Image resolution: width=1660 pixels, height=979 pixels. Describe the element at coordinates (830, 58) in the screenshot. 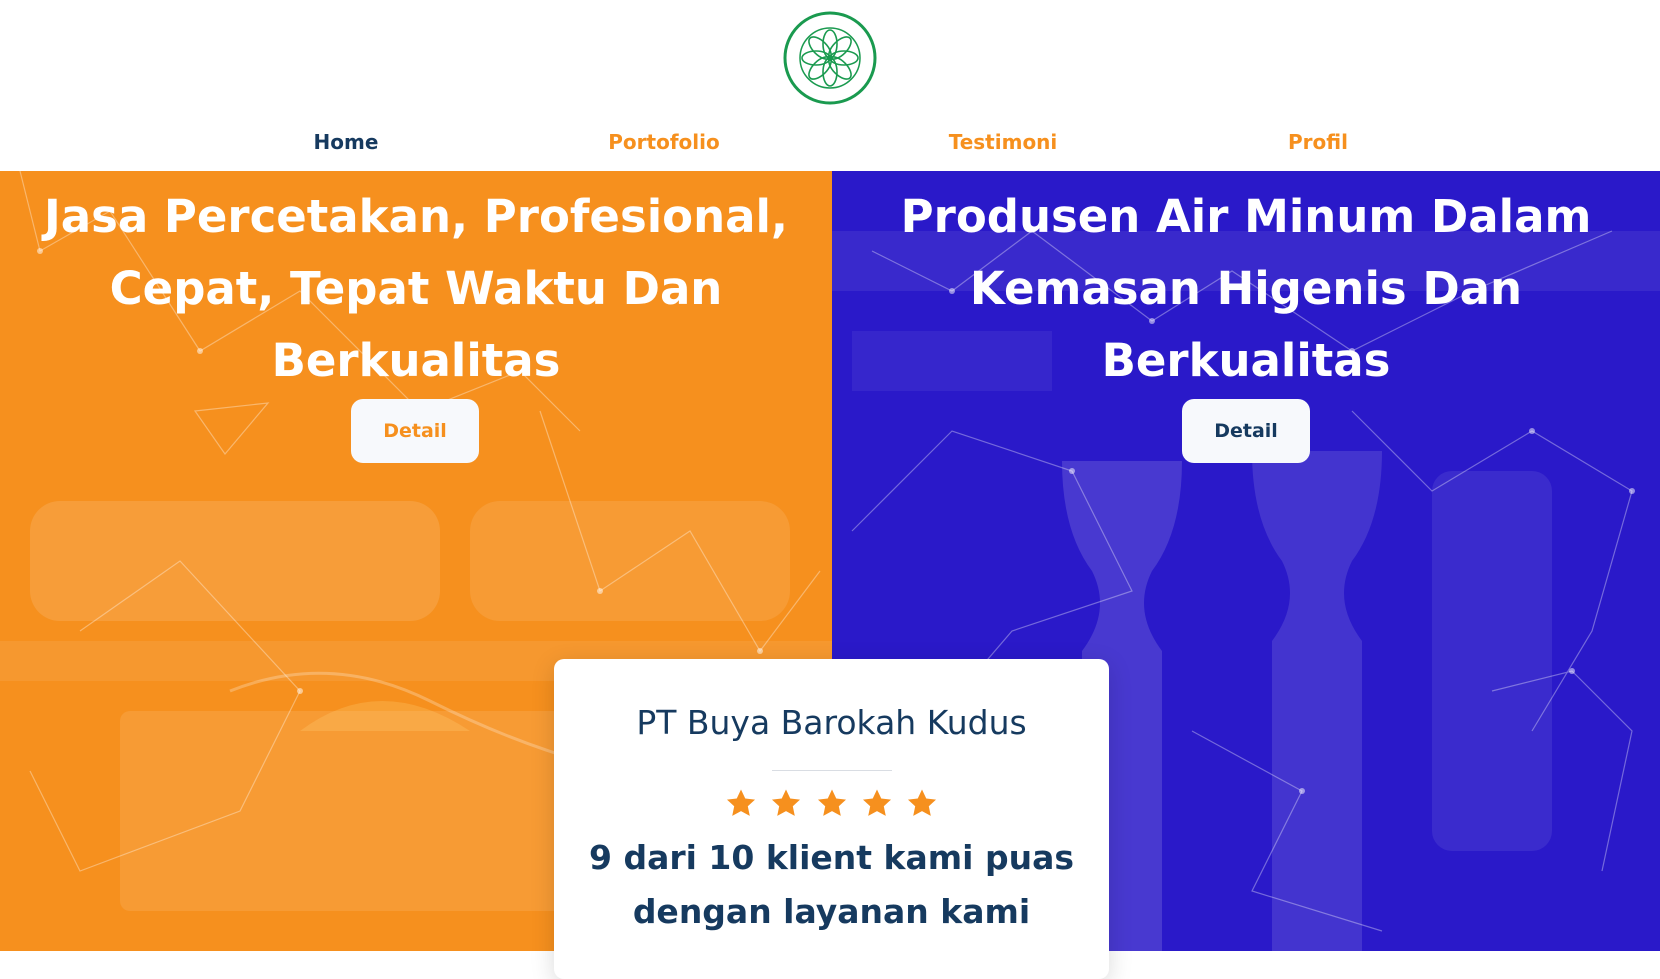

I see `lotus-seal-logo` at that location.